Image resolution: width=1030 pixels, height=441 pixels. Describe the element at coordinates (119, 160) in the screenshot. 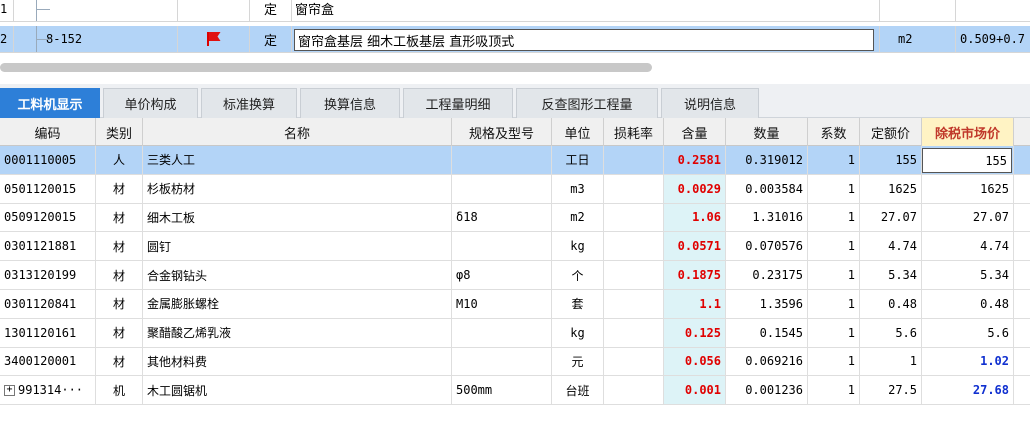

I see `cell-category: 人` at that location.